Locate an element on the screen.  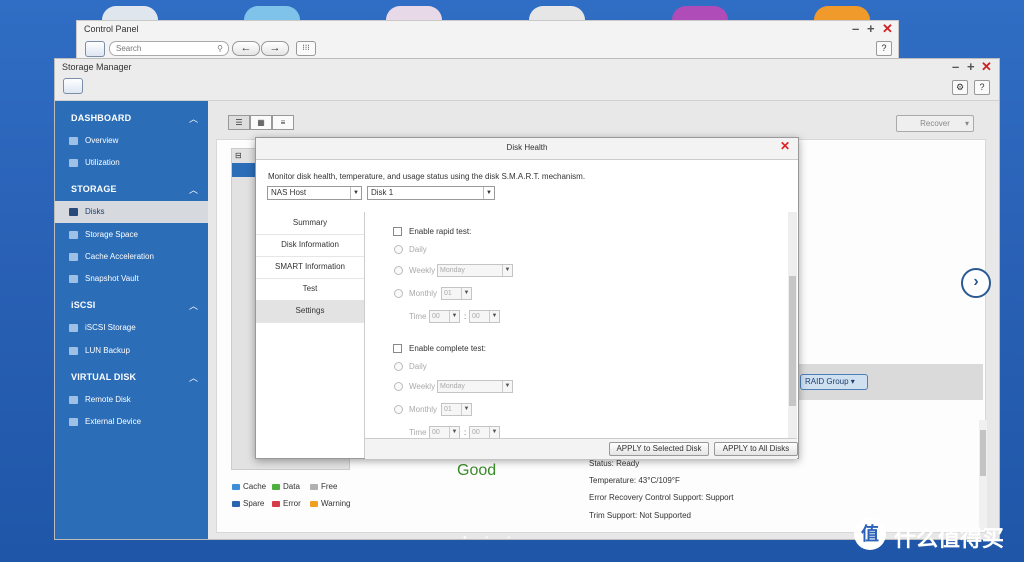
apply-all-button: APPLY to All Disks is located at coordinates (756, 449).